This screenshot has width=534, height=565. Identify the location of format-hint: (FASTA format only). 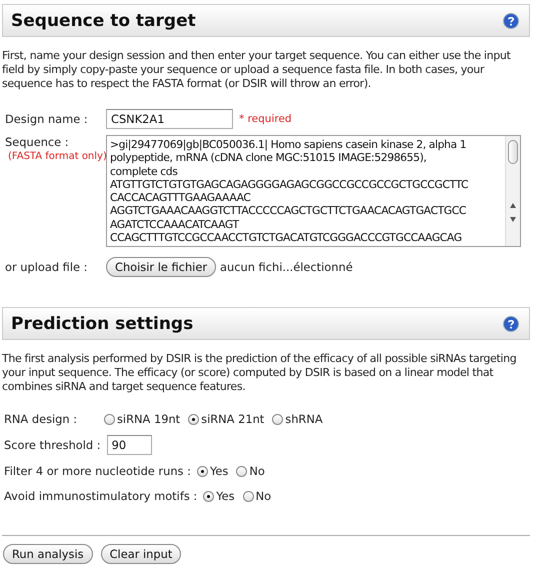
(57, 156).